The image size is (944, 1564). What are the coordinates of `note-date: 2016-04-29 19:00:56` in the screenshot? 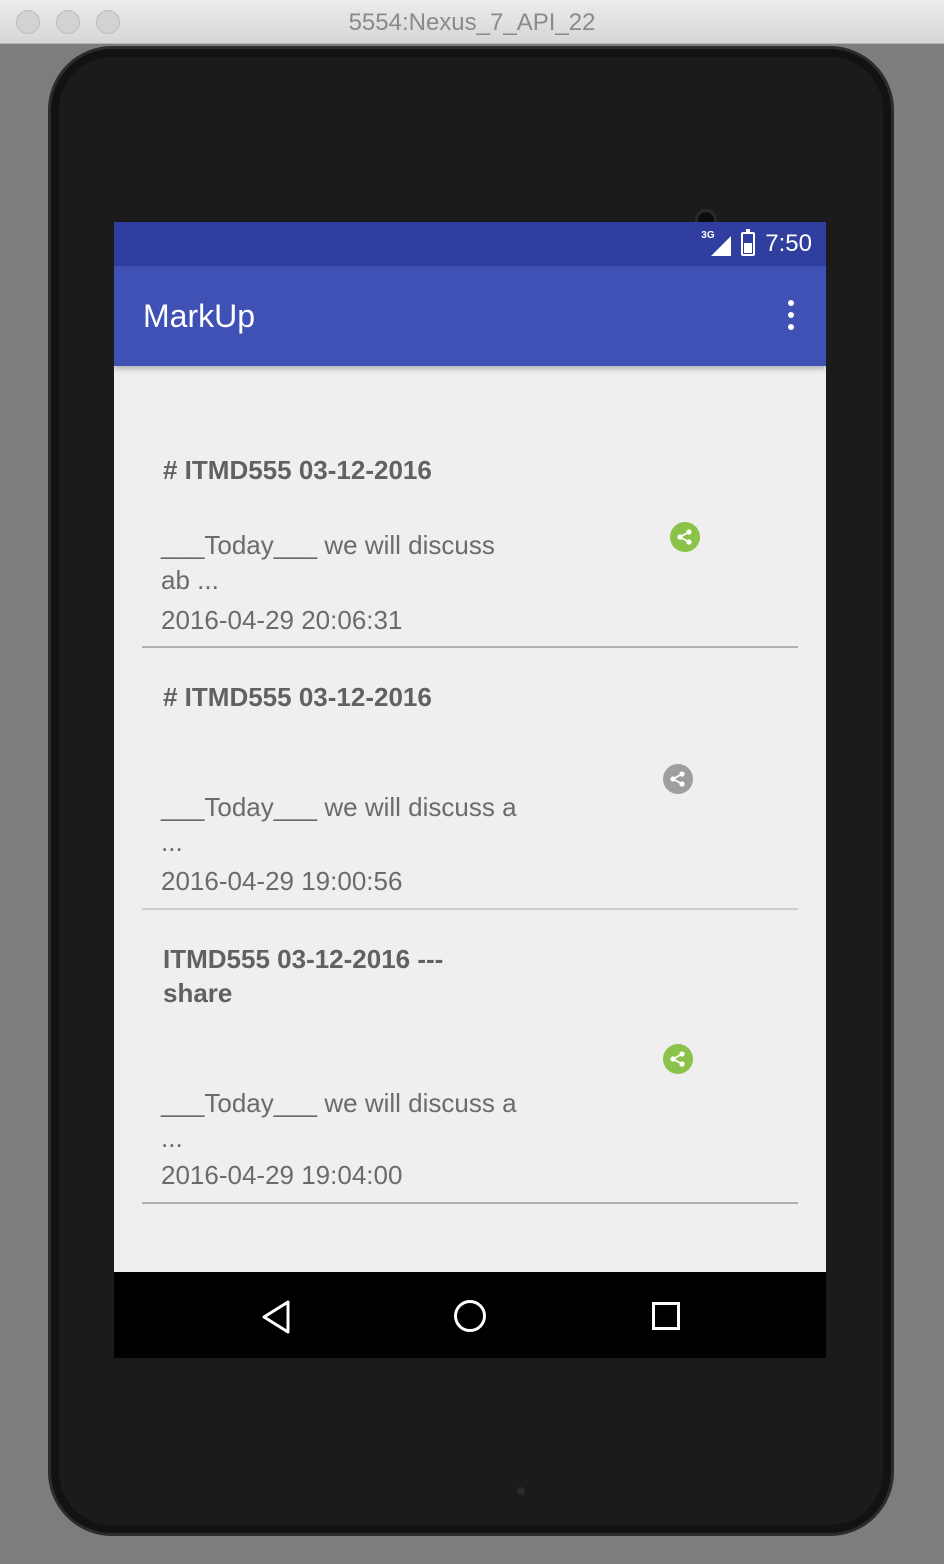 It's located at (282, 881).